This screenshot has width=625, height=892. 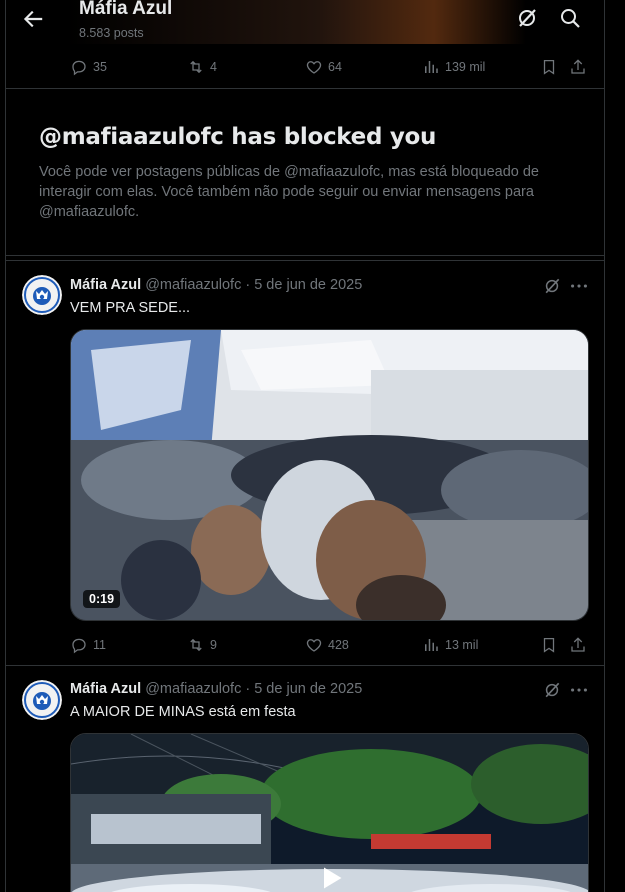 I want to click on previous-tweet-actions: 35 4 64 139 mil, so click(x=305, y=67).